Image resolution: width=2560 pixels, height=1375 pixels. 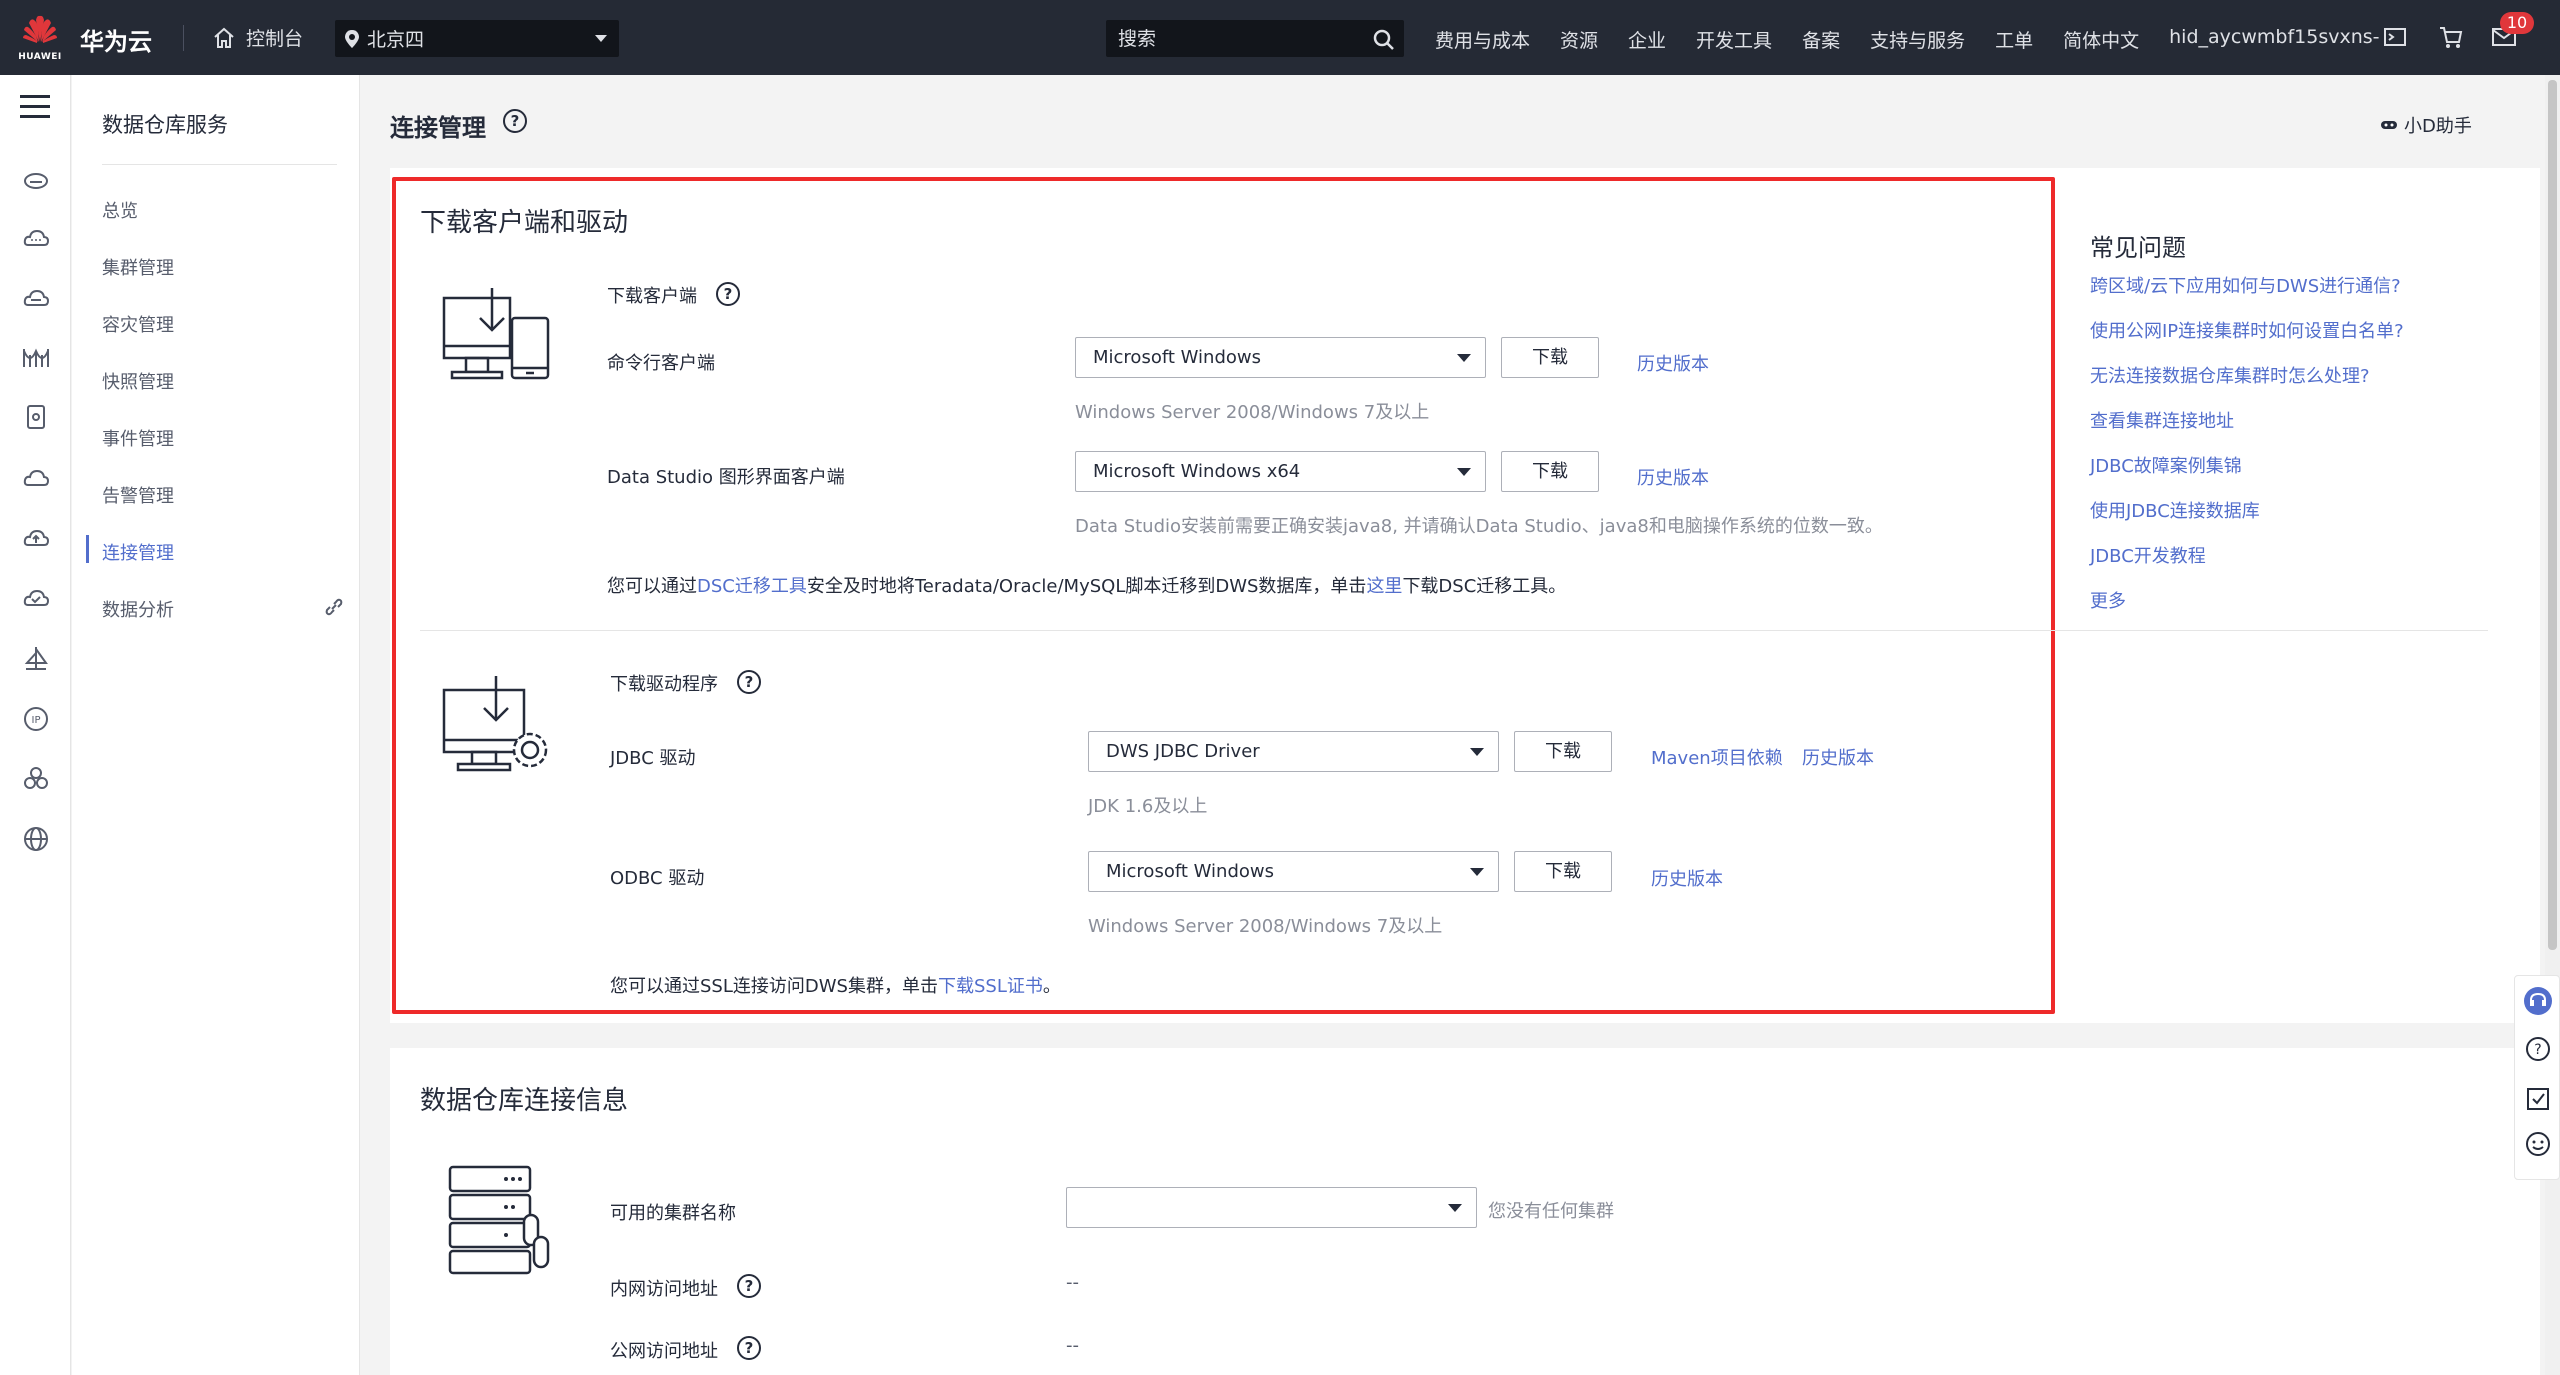 What do you see at coordinates (36, 659) in the screenshot?
I see `sail-icon` at bounding box center [36, 659].